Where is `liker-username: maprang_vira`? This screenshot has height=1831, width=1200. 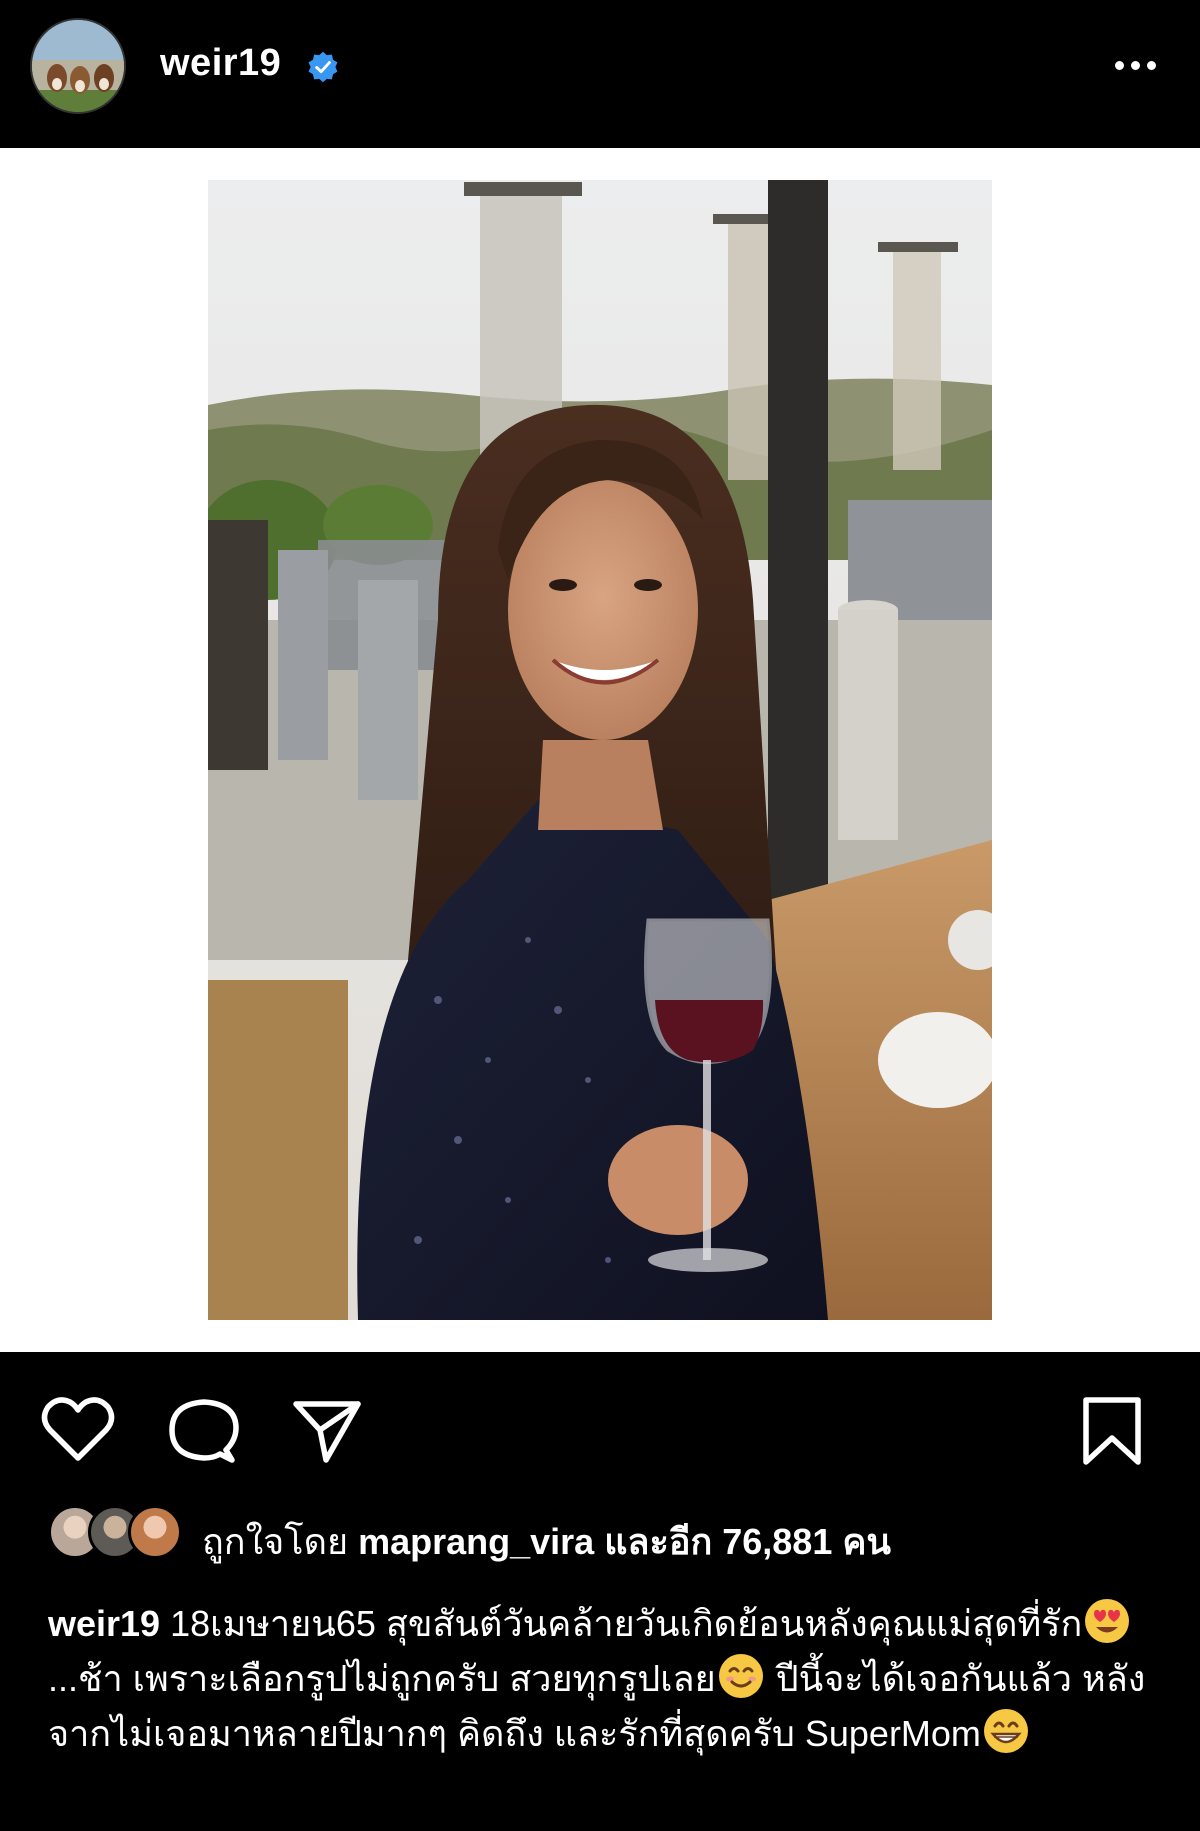
liker-username: maprang_vira is located at coordinates (476, 1541).